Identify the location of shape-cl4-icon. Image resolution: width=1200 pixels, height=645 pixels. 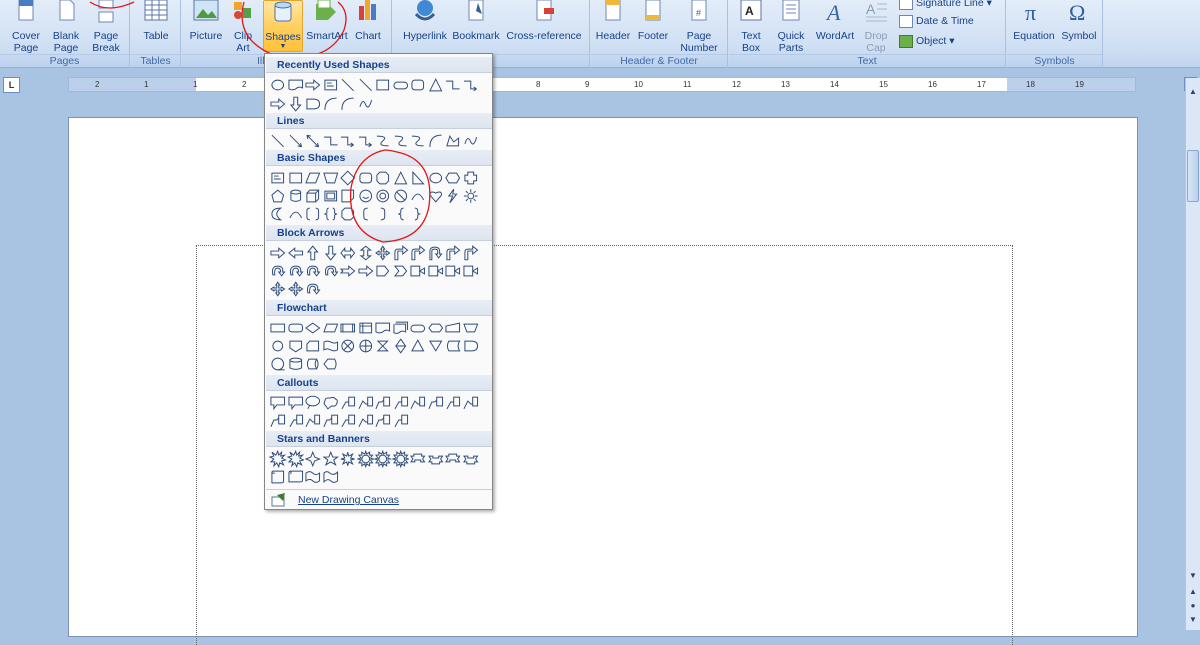
(331, 403).